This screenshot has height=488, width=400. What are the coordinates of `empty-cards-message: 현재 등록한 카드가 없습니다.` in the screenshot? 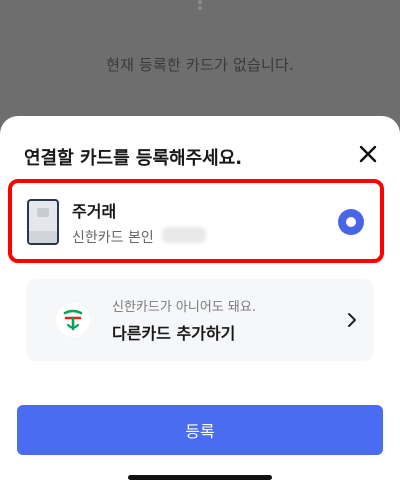 It's located at (200, 65).